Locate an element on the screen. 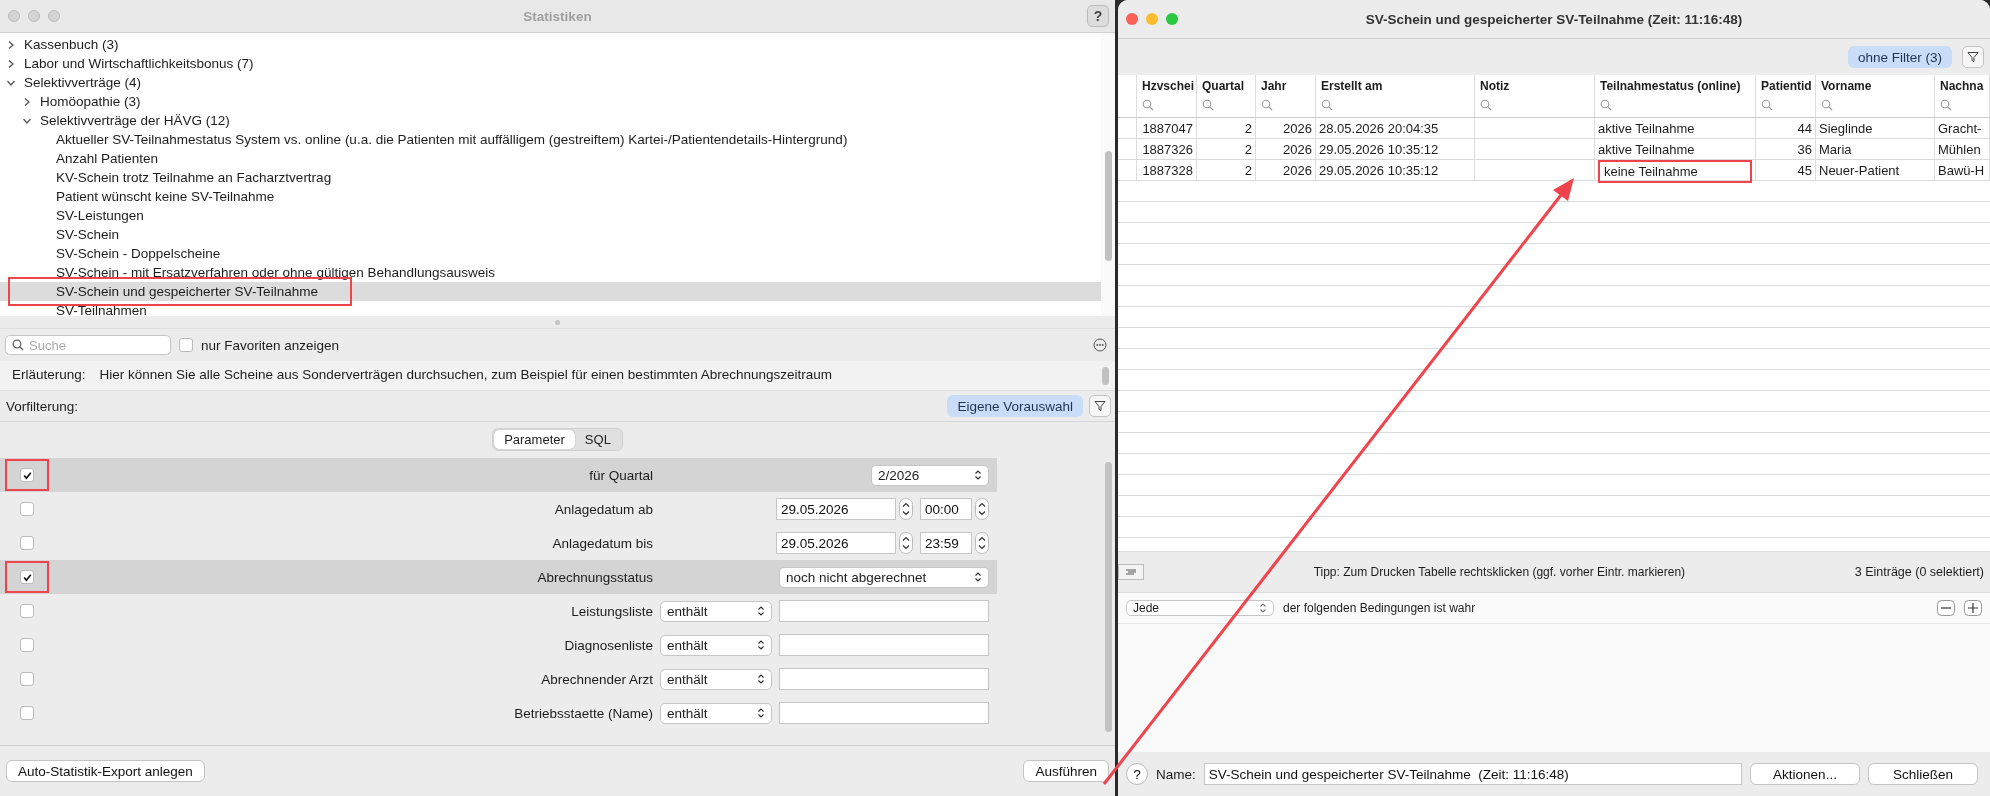 The image size is (1990, 796). column-header: Quartal is located at coordinates (1223, 86).